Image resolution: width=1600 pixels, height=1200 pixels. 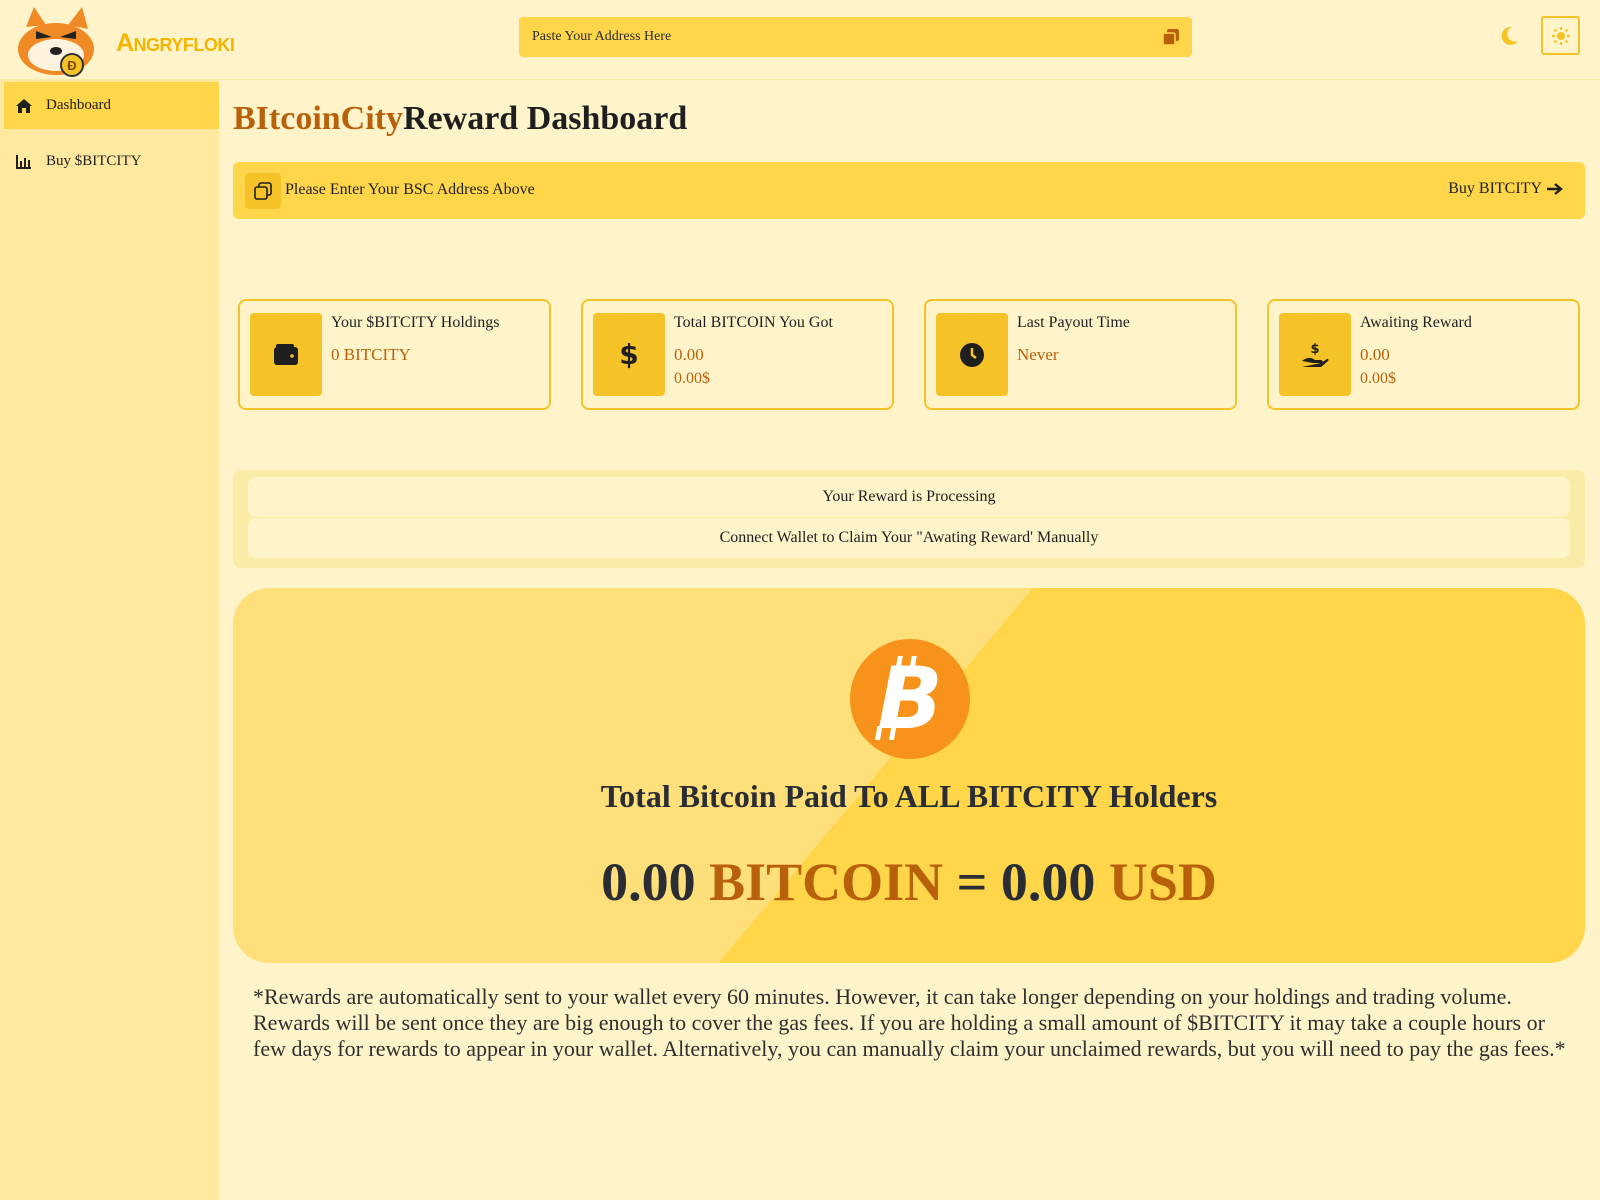 I want to click on notice-text: Please Enter Your BSC Address Above, so click(x=410, y=189).